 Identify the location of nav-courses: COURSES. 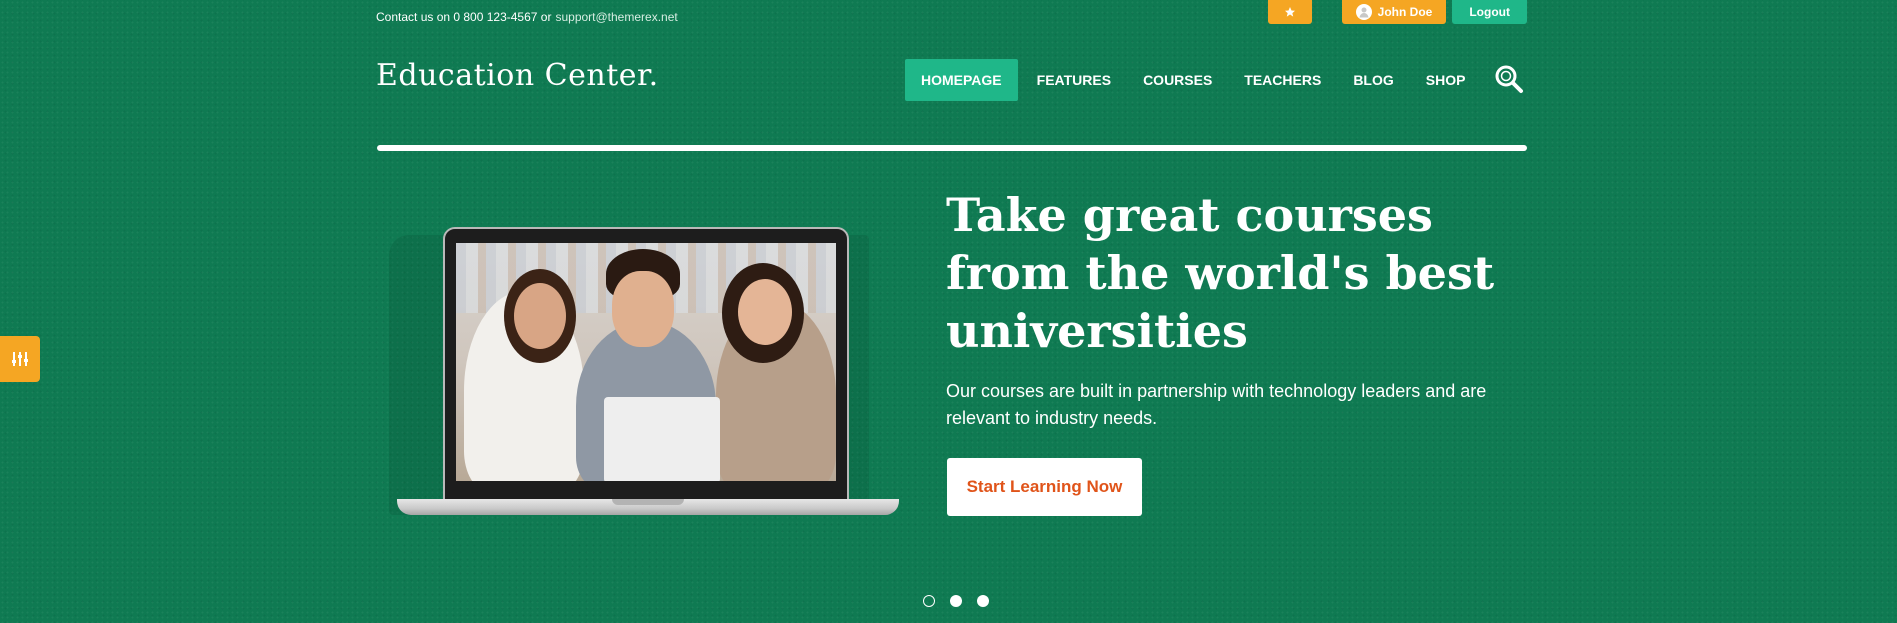
(1177, 80).